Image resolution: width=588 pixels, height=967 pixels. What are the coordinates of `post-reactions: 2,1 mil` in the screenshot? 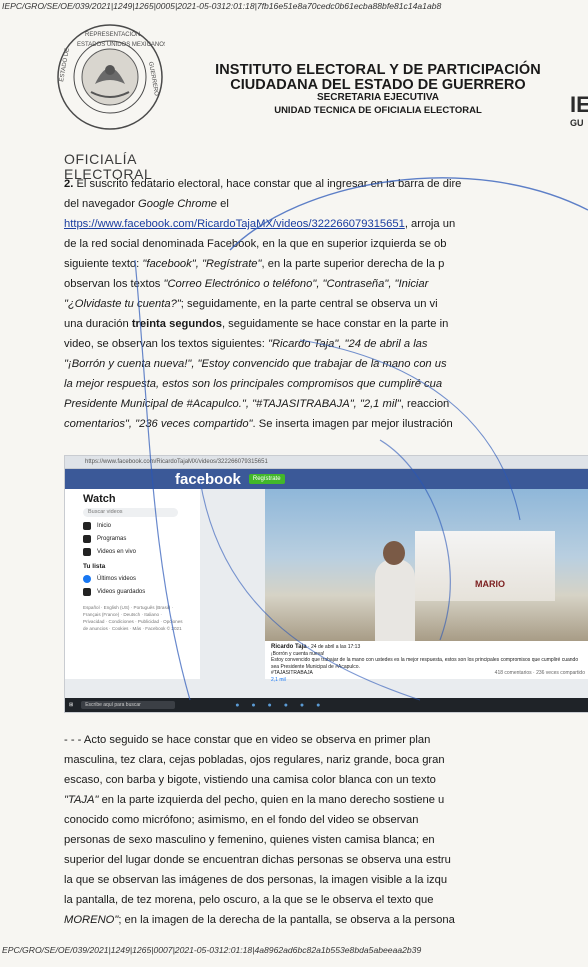 It's located at (278, 679).